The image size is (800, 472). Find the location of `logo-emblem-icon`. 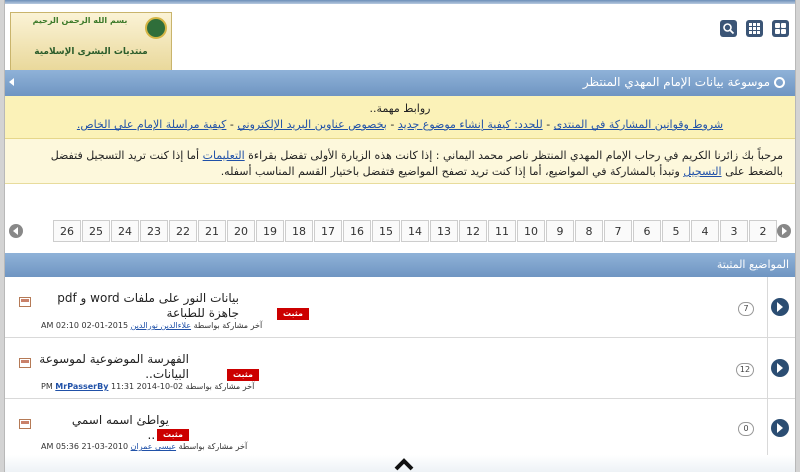

logo-emblem-icon is located at coordinates (156, 28).